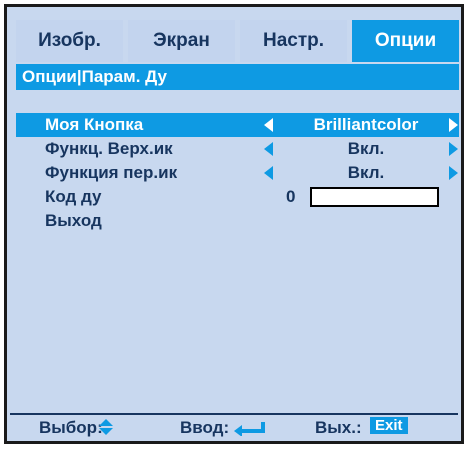 This screenshot has width=471, height=449. What do you see at coordinates (237, 197) in the screenshot?
I see `menu-item-remote-code: Код ду 0` at bounding box center [237, 197].